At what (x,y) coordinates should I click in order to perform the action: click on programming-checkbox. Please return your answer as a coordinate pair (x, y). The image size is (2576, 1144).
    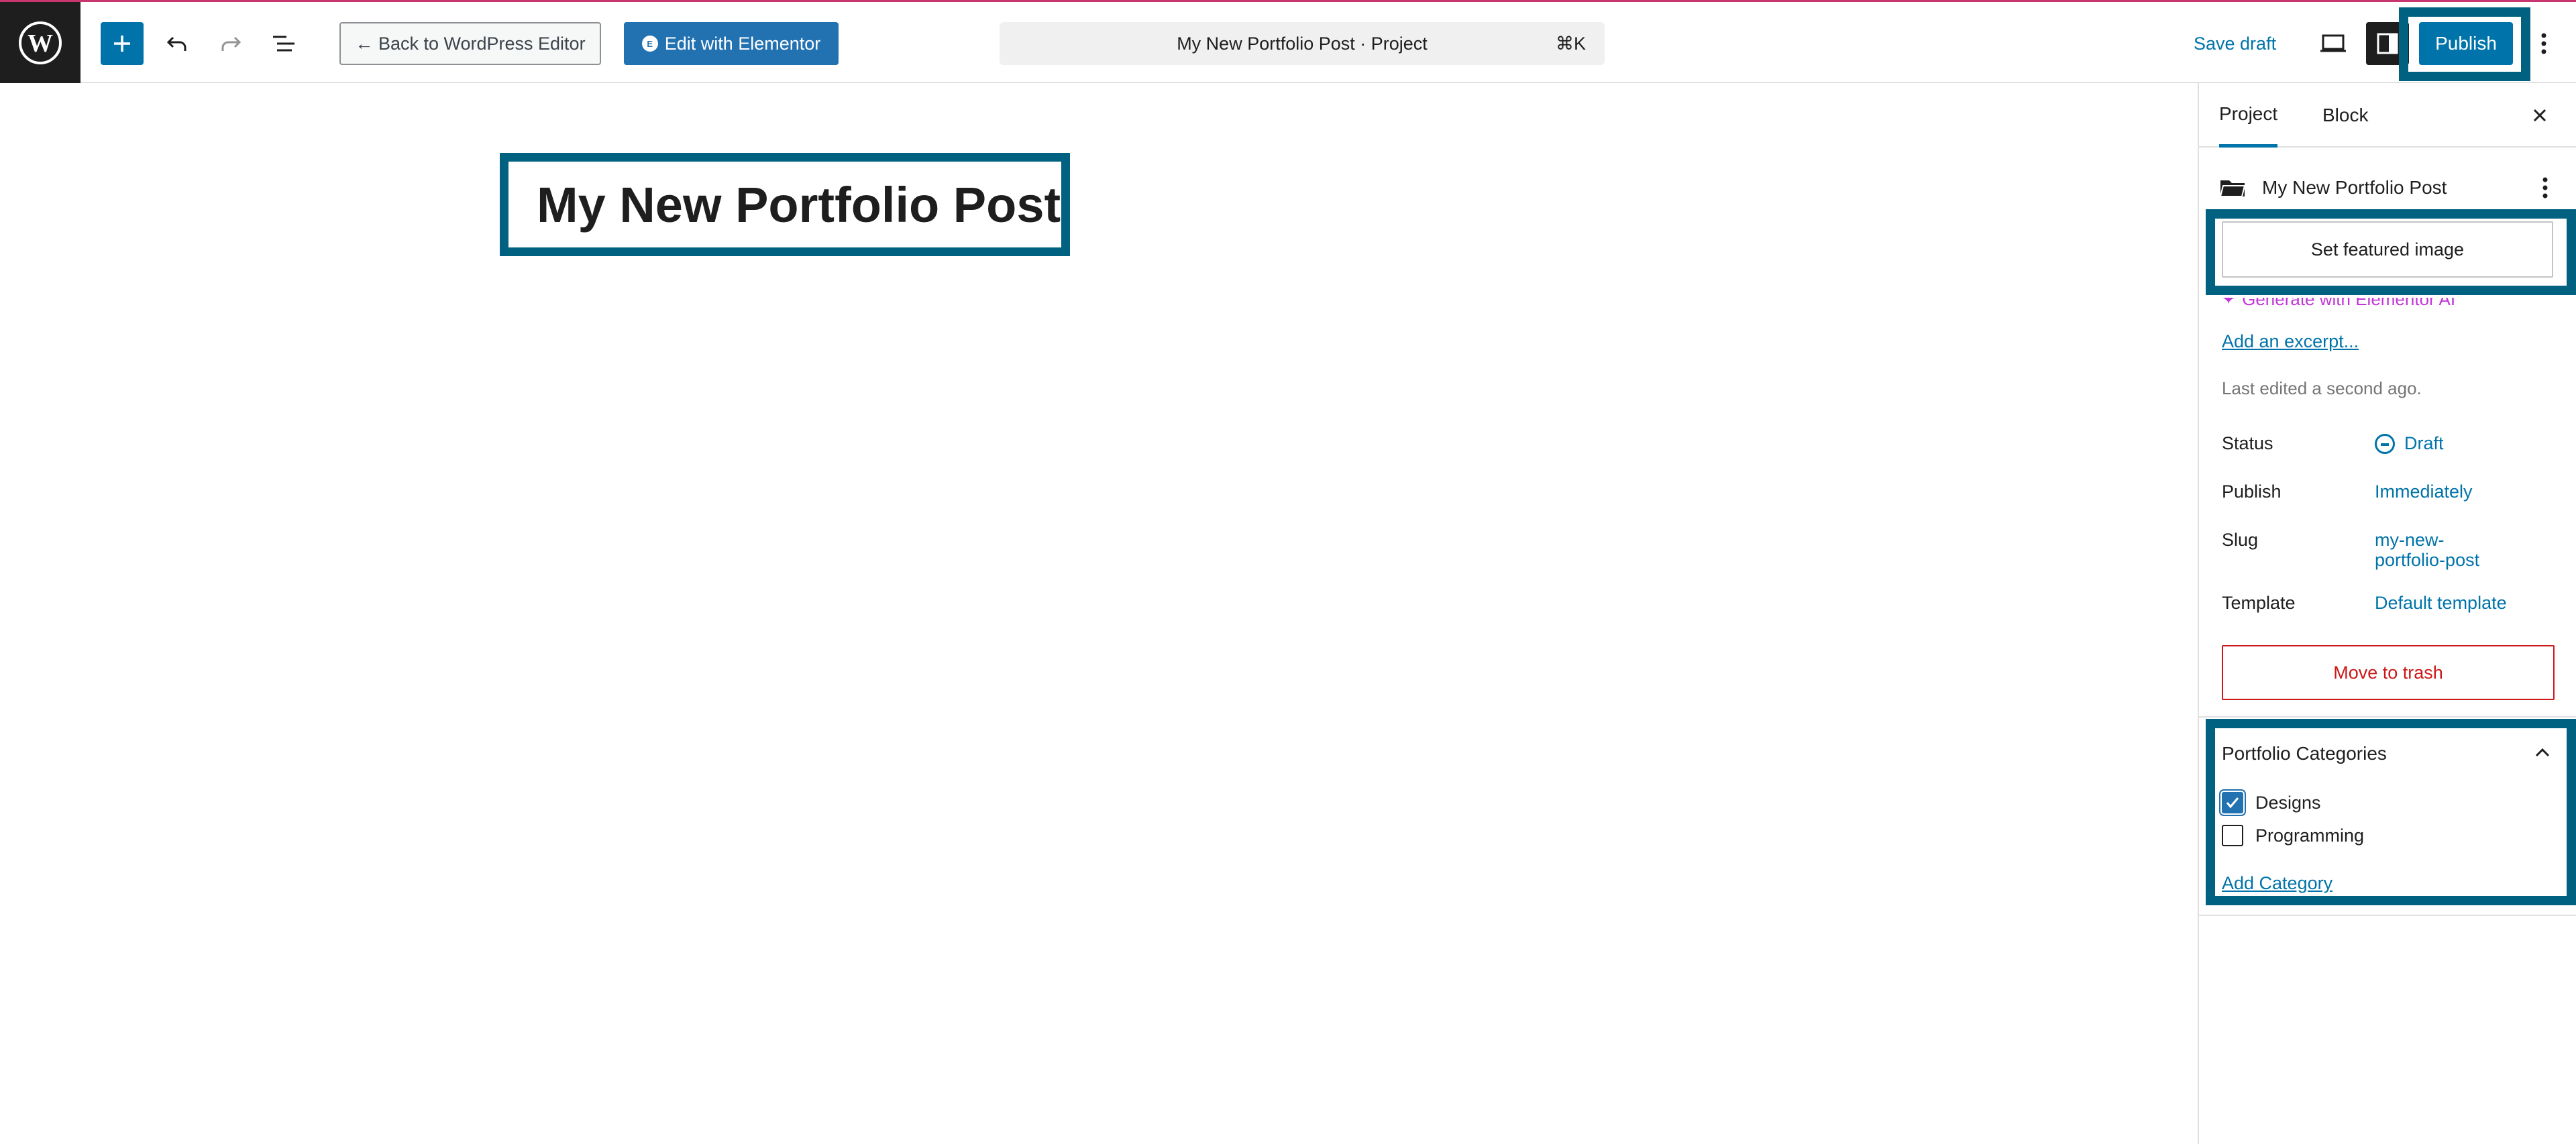
    Looking at the image, I should click on (2232, 835).